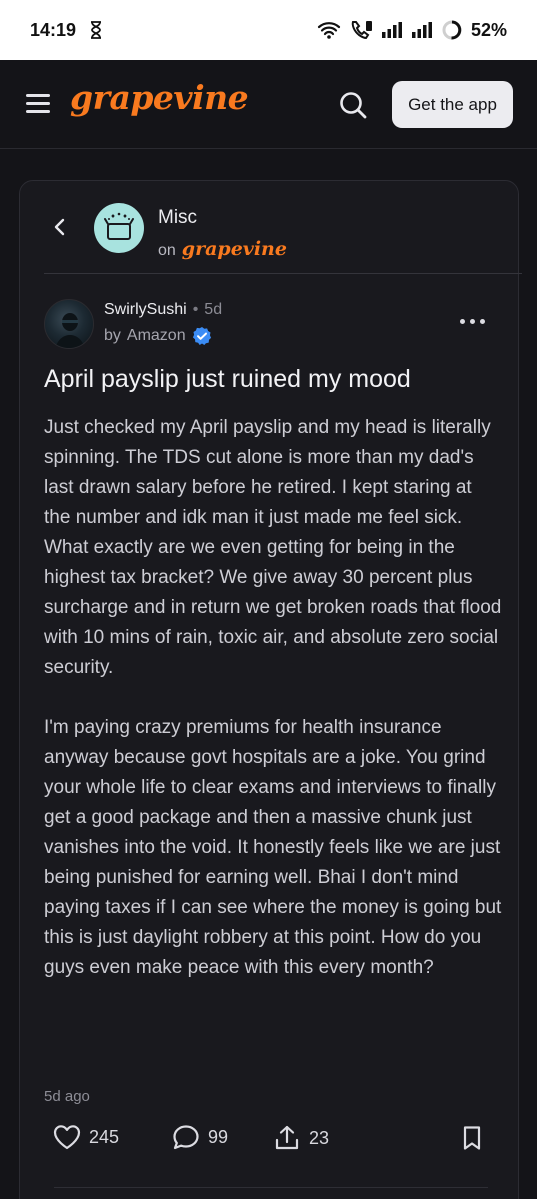 The height and width of the screenshot is (1199, 537). I want to click on company-line: by Amazon, so click(158, 336).